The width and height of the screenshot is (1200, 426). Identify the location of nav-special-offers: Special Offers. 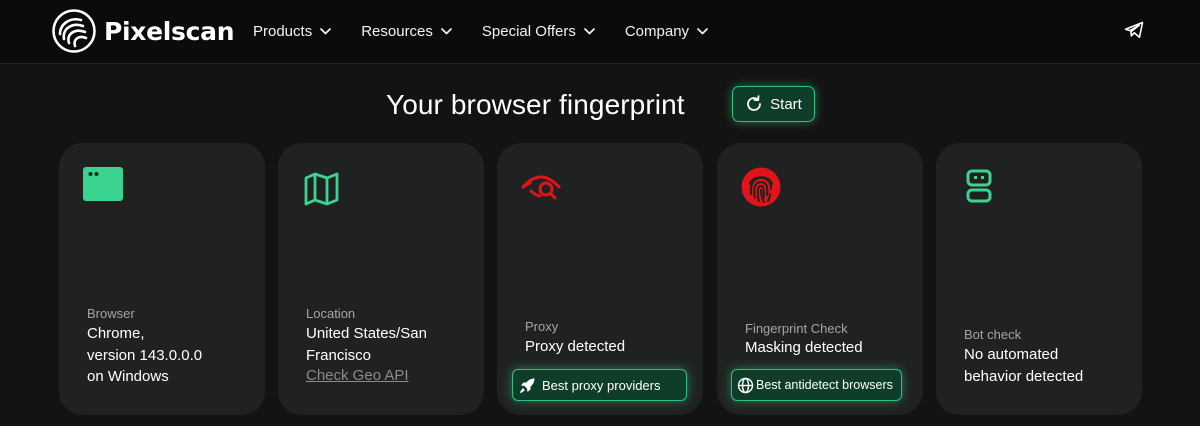
(538, 31).